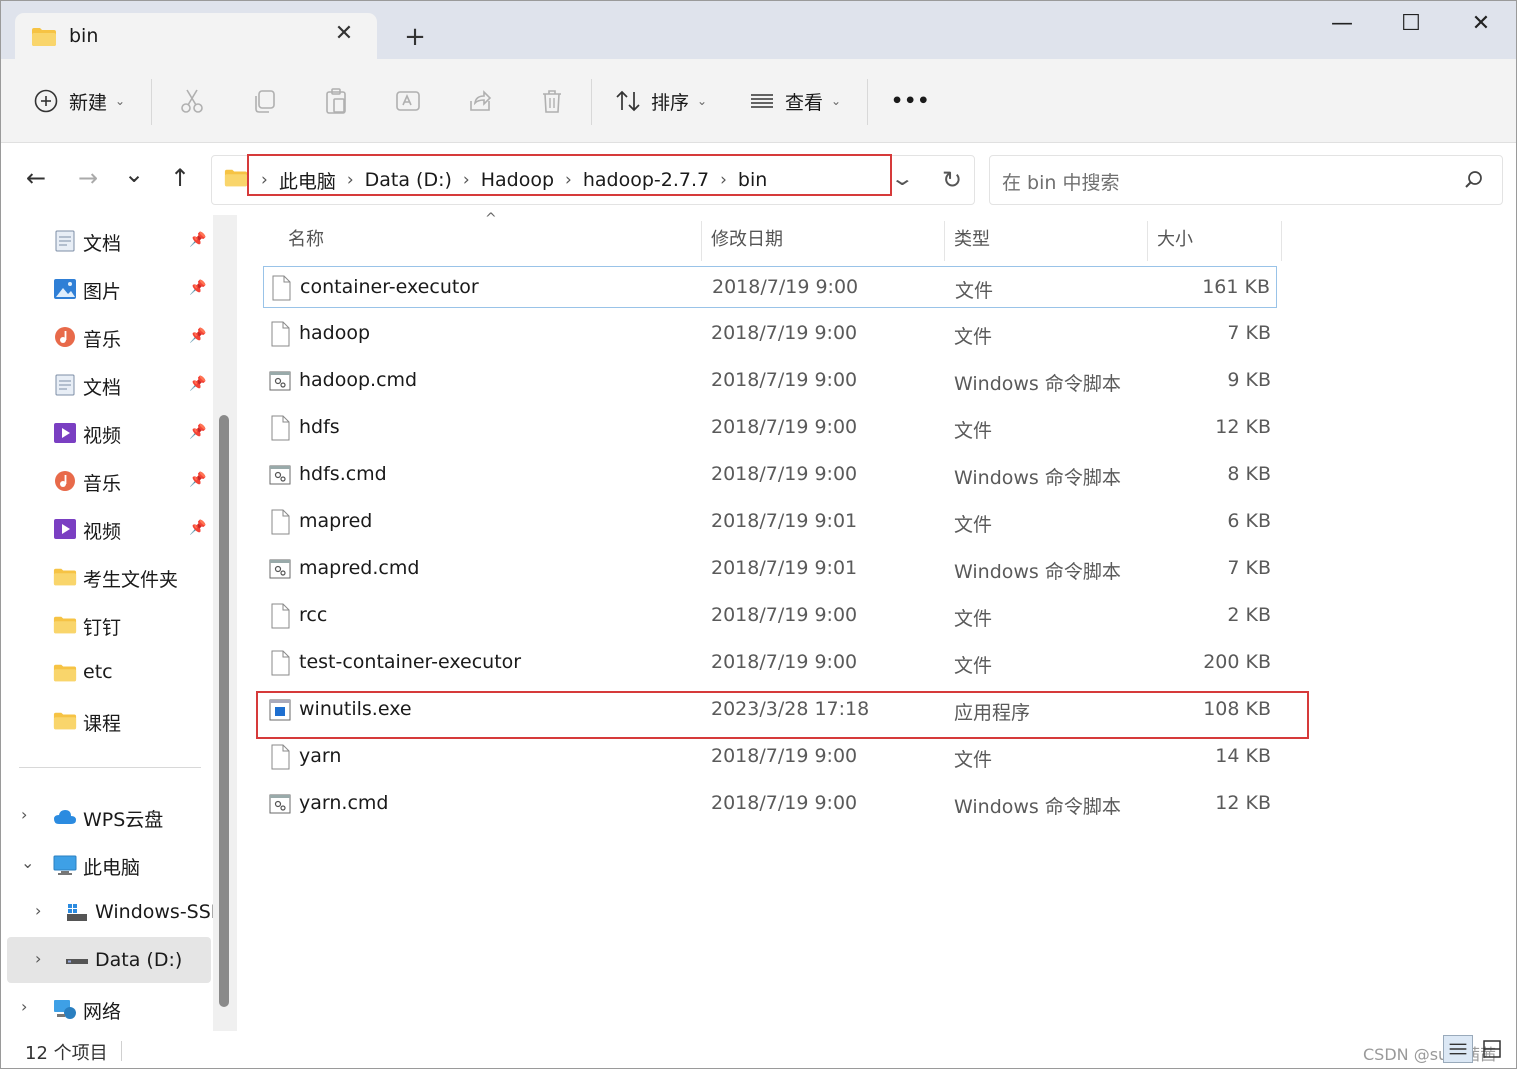 Image resolution: width=1517 pixels, height=1069 pixels. I want to click on sidebar-item-this-pc: ⌄ 此电脑, so click(107, 864).